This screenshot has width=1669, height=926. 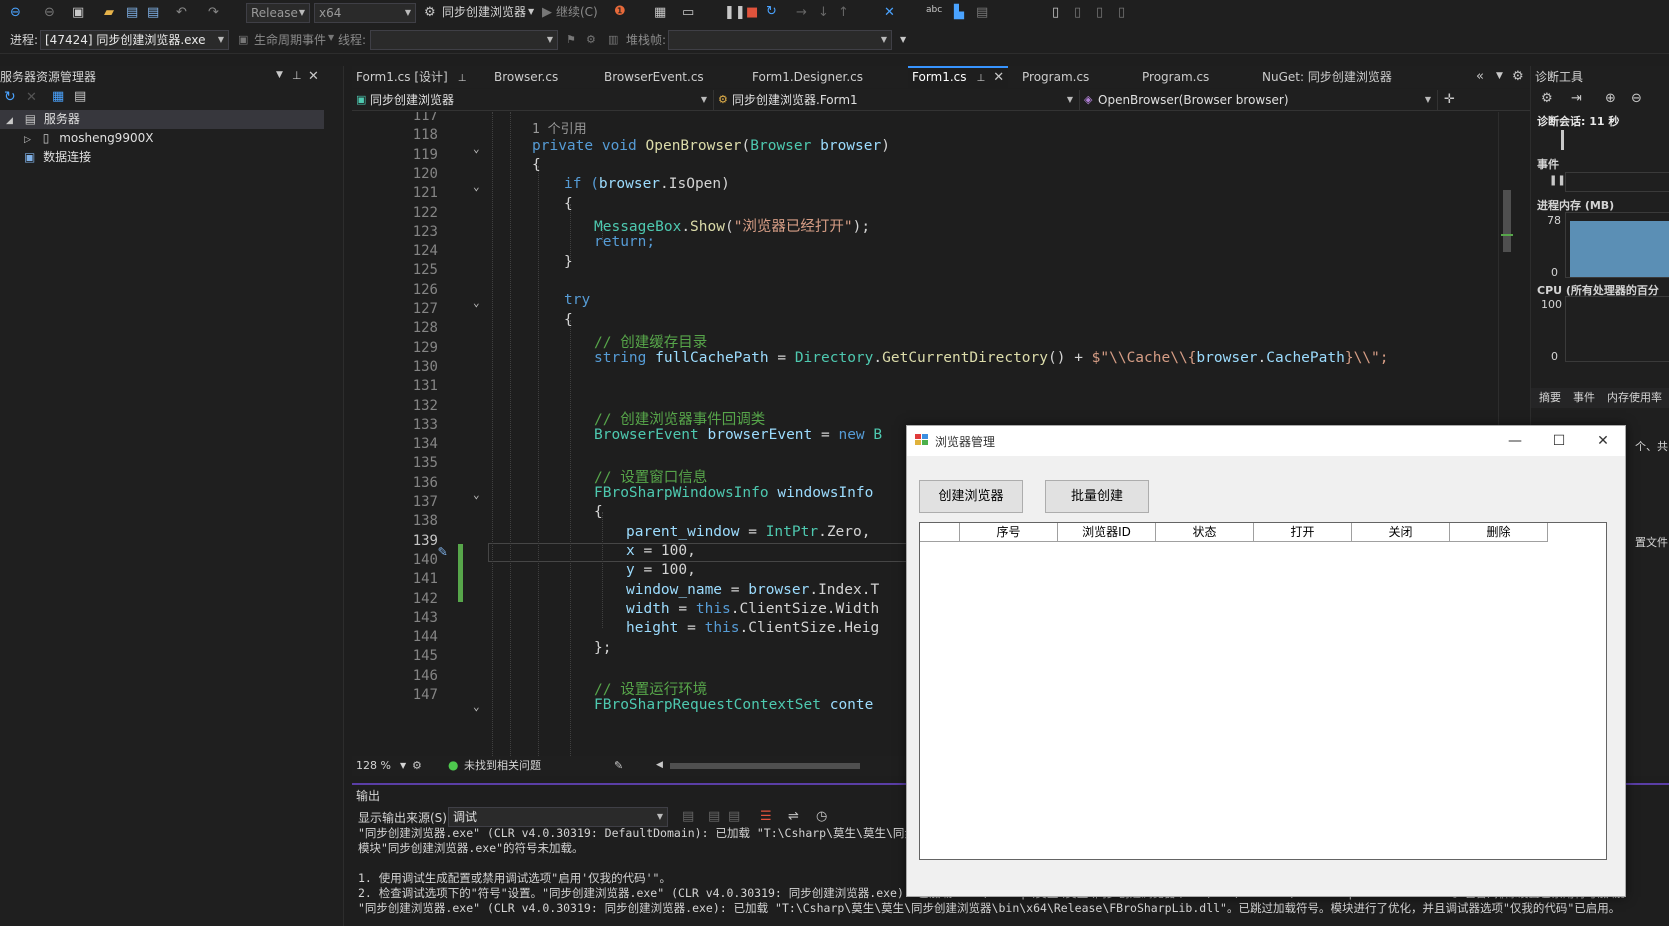 What do you see at coordinates (1507, 221) in the screenshot?
I see `scrollbar-thumb` at bounding box center [1507, 221].